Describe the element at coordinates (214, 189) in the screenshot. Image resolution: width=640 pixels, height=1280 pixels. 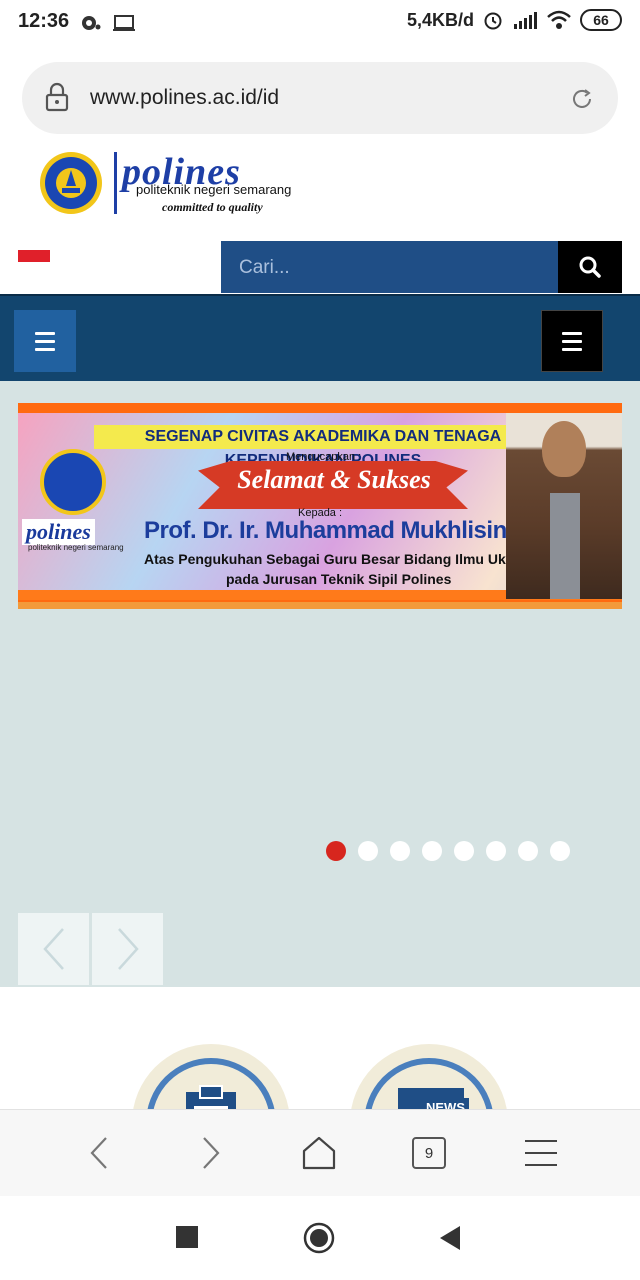
I see `brand-subtitle: politeknik negeri semarang` at that location.